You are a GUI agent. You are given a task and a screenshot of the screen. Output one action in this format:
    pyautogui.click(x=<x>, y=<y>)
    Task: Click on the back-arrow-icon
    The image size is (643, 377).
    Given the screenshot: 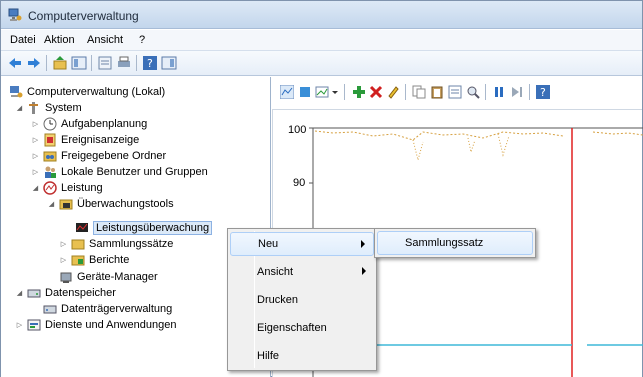 What is the action you would take?
    pyautogui.click(x=15, y=63)
    